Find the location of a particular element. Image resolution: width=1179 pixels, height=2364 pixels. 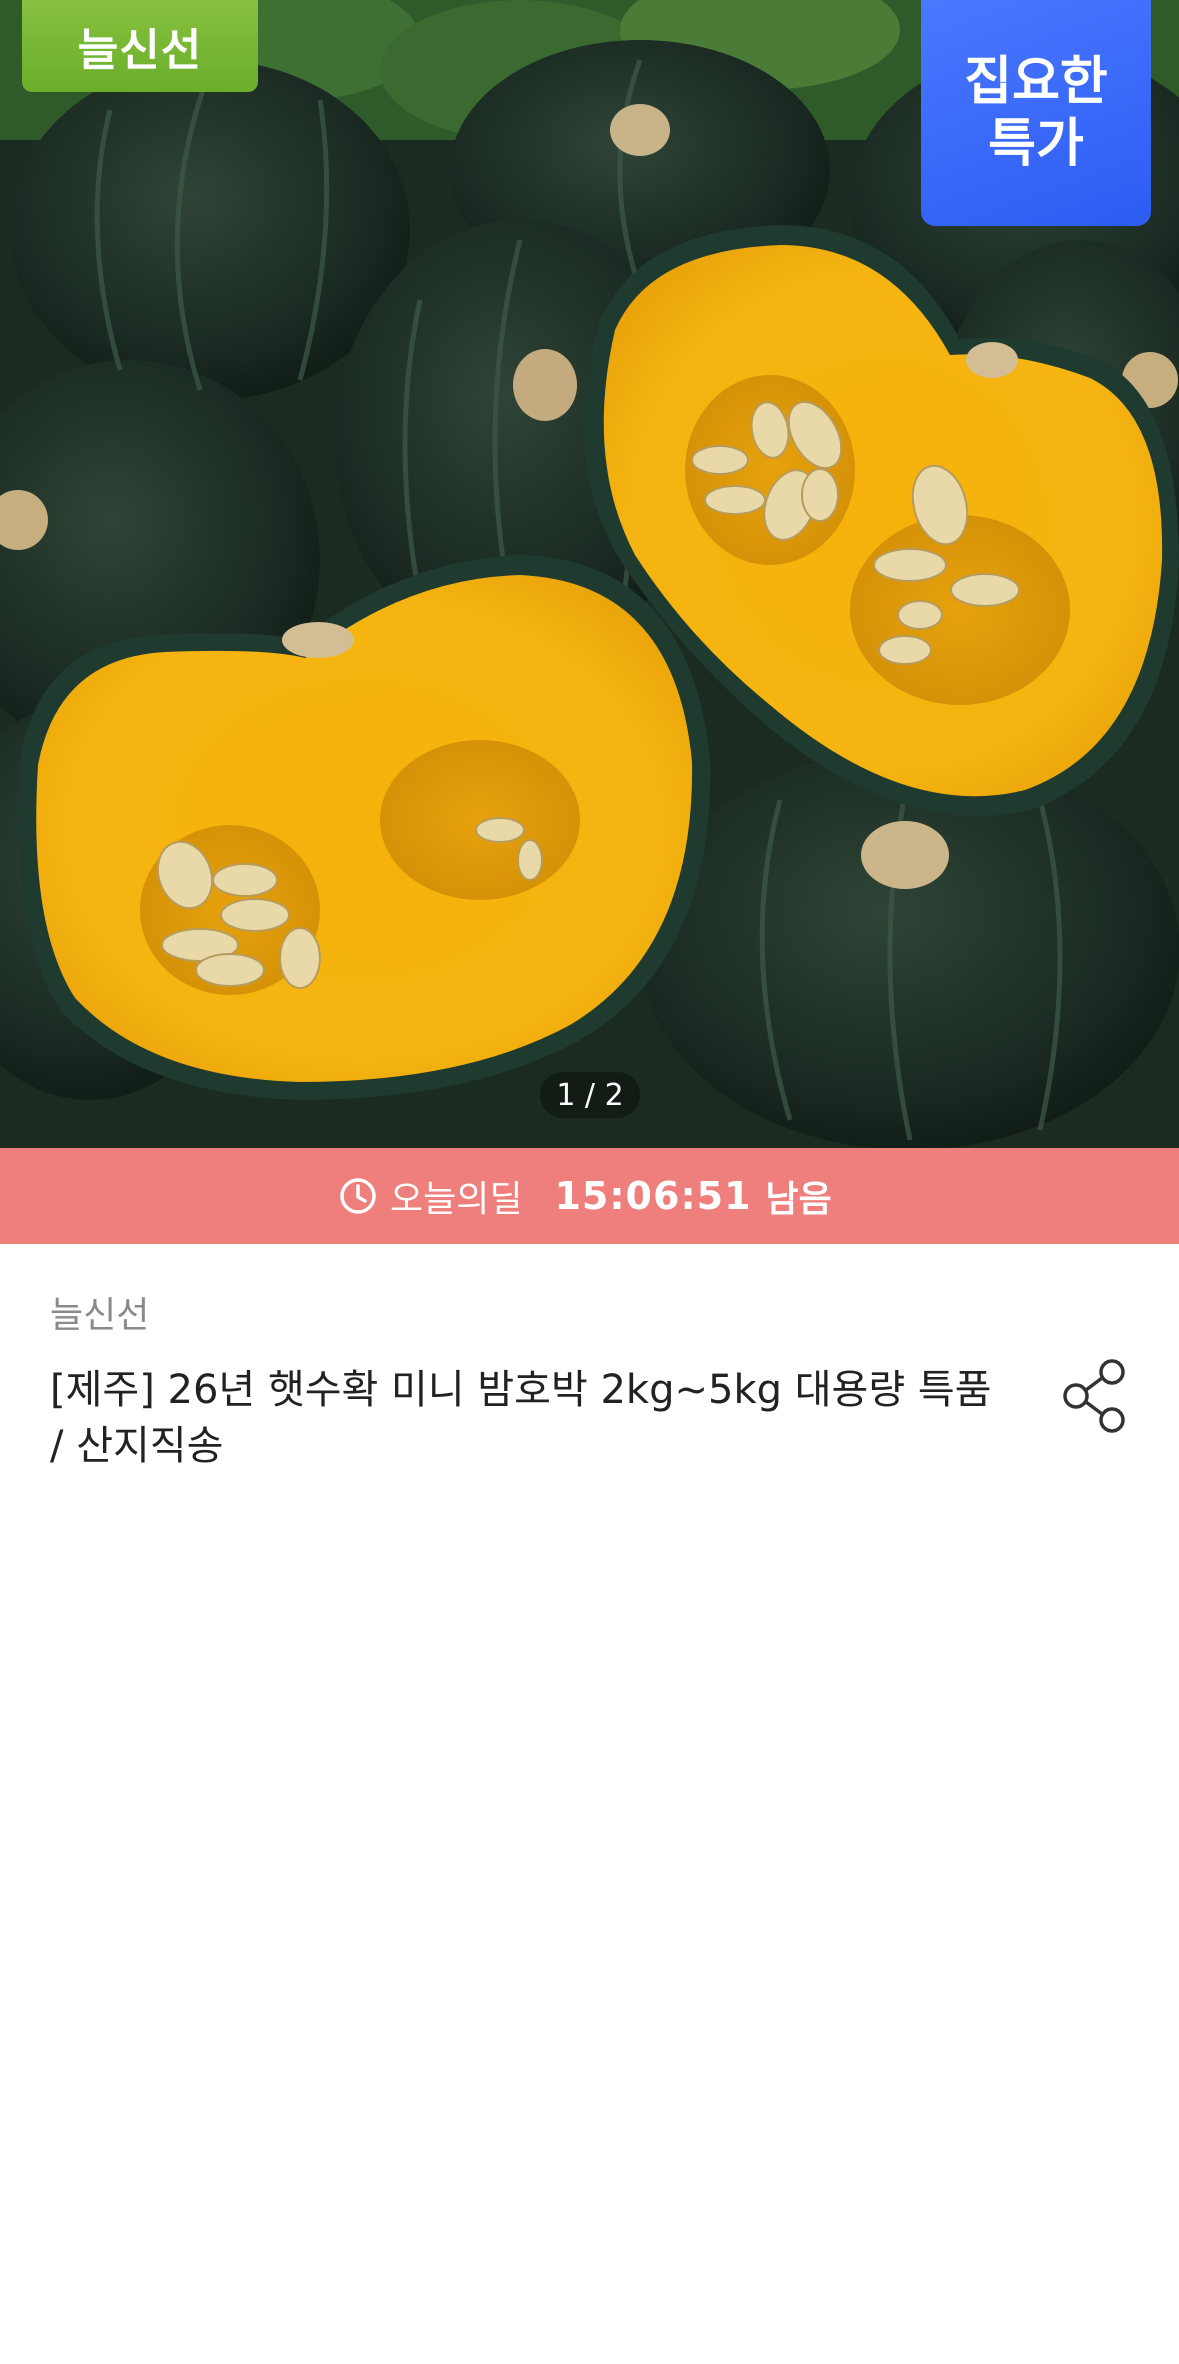

share-icon is located at coordinates (1095, 1396).